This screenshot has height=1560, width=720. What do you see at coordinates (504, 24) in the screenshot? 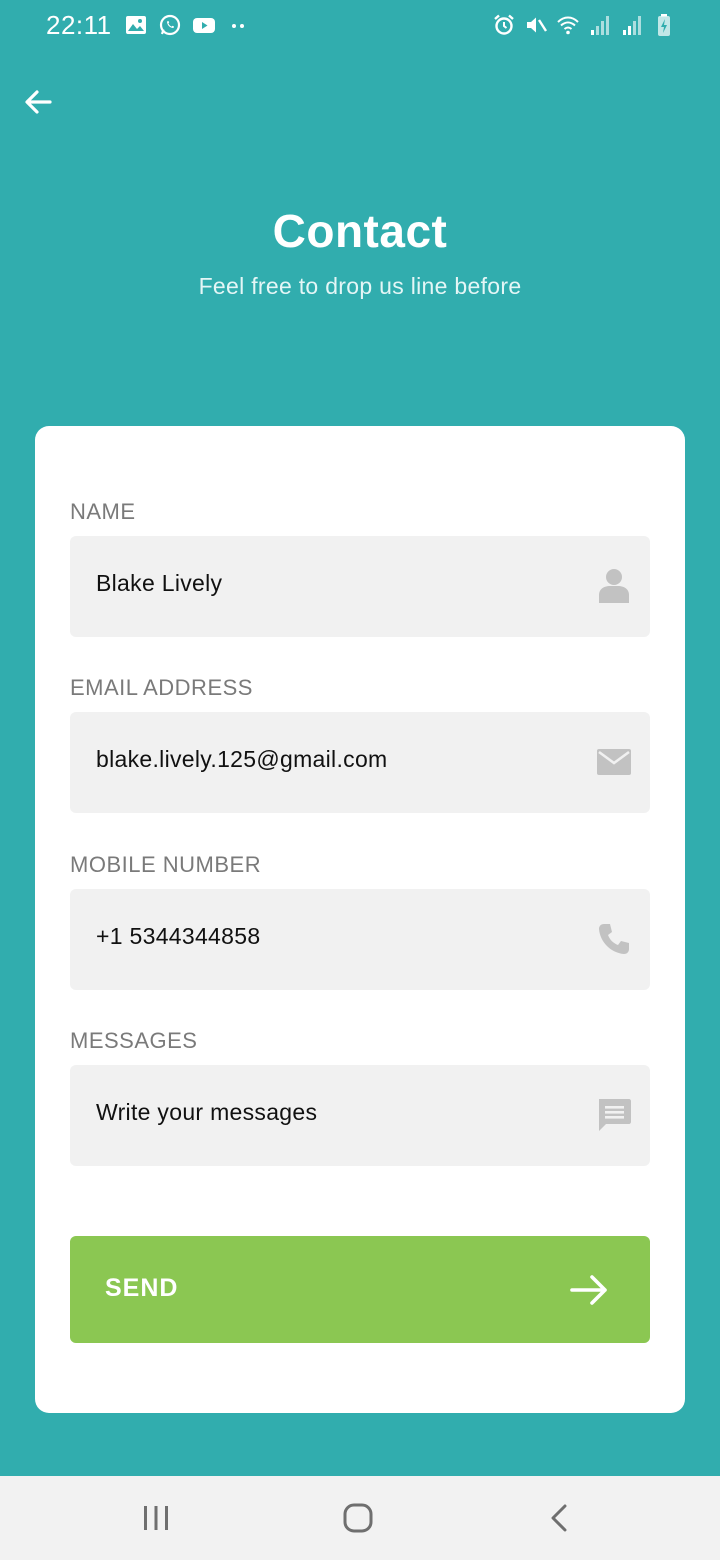
I see `alarm-icon` at bounding box center [504, 24].